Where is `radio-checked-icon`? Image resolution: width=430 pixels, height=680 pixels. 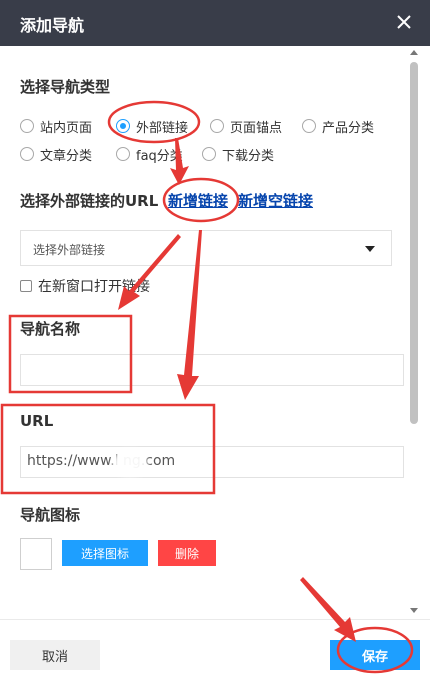
radio-checked-icon is located at coordinates (123, 126).